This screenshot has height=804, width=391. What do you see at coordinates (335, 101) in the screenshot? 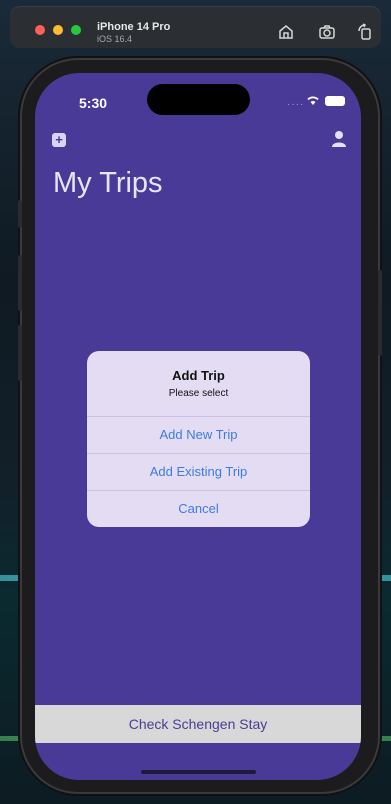
I see `battery-icon` at bounding box center [335, 101].